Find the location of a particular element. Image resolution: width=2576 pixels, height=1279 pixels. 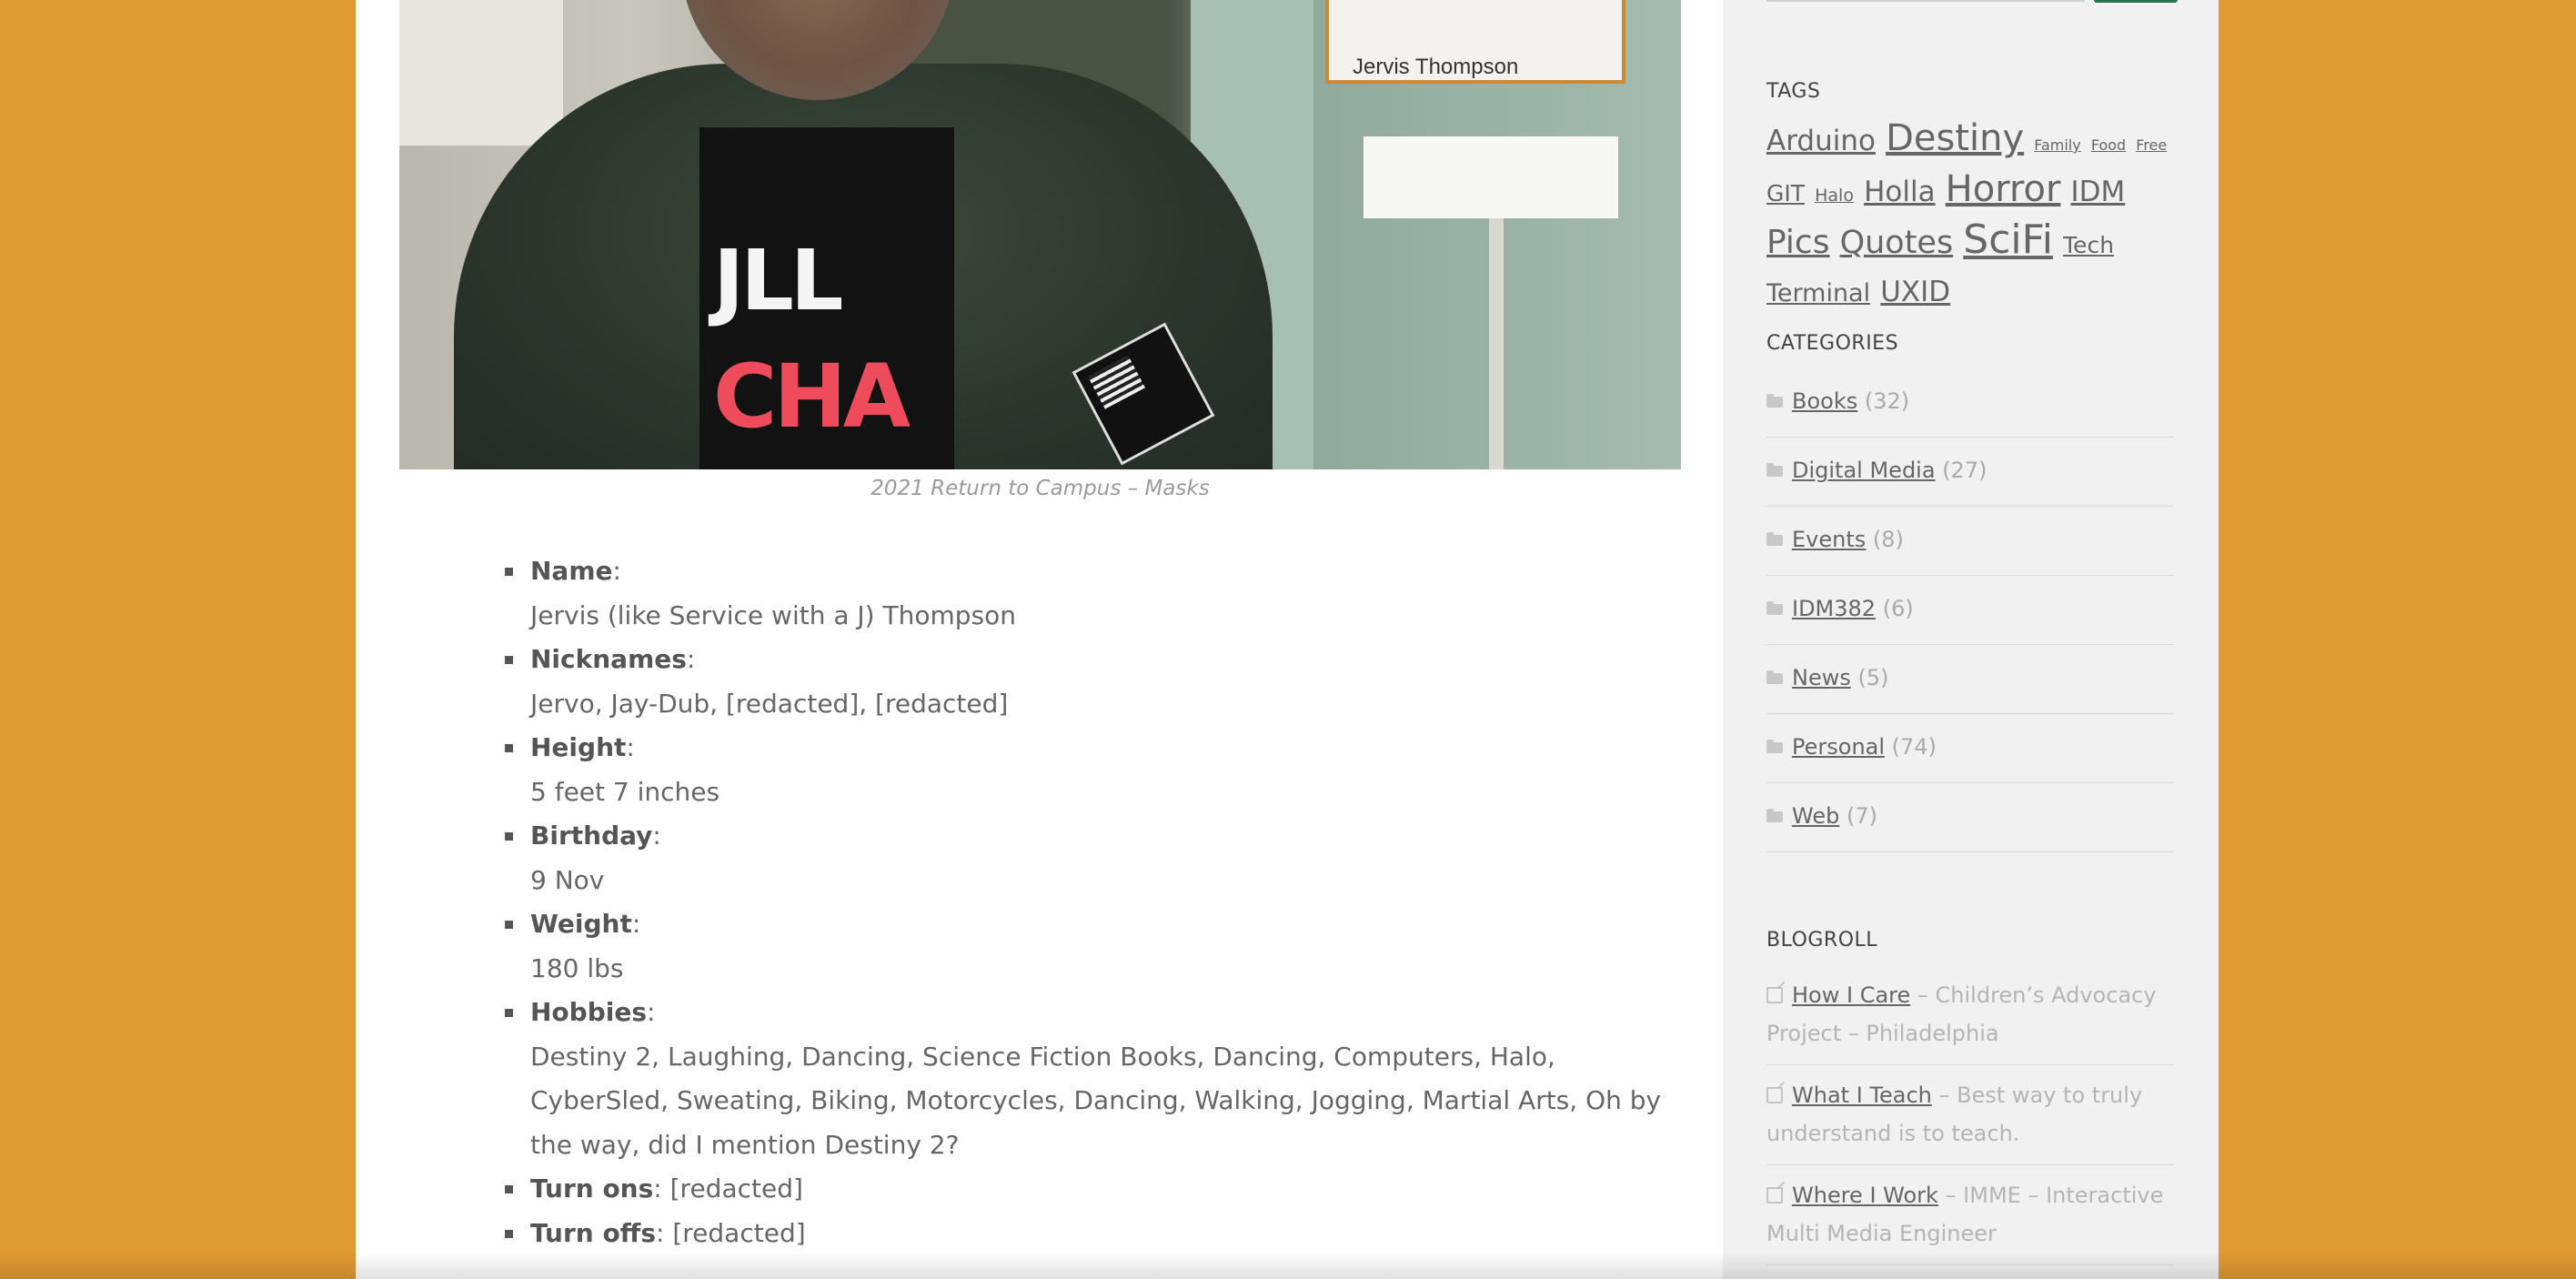

category-count: (7) is located at coordinates (1861, 816).